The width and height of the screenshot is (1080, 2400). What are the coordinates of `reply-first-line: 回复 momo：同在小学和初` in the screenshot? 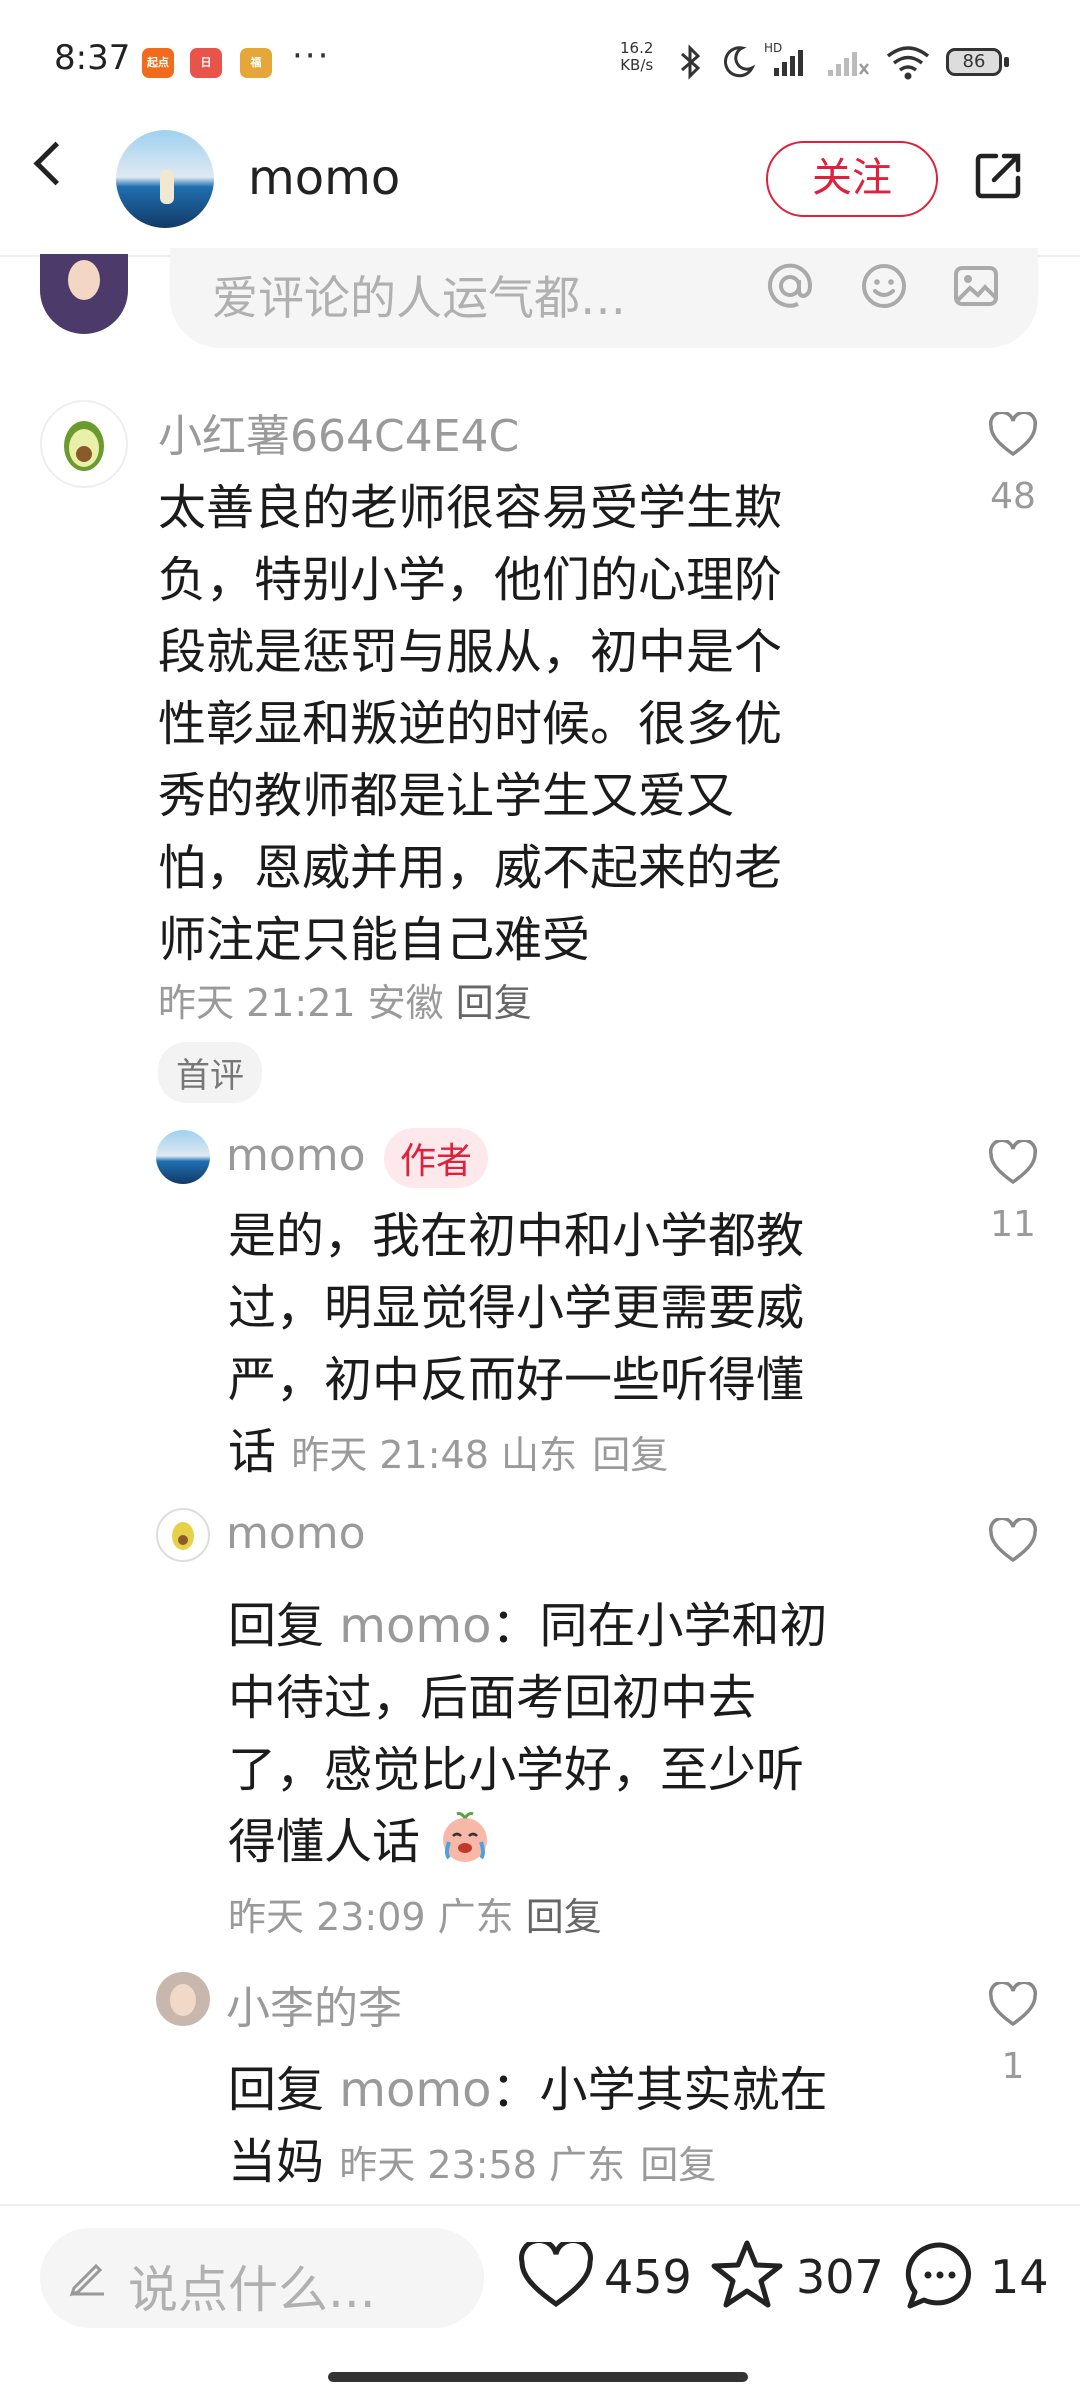 It's located at (528, 1626).